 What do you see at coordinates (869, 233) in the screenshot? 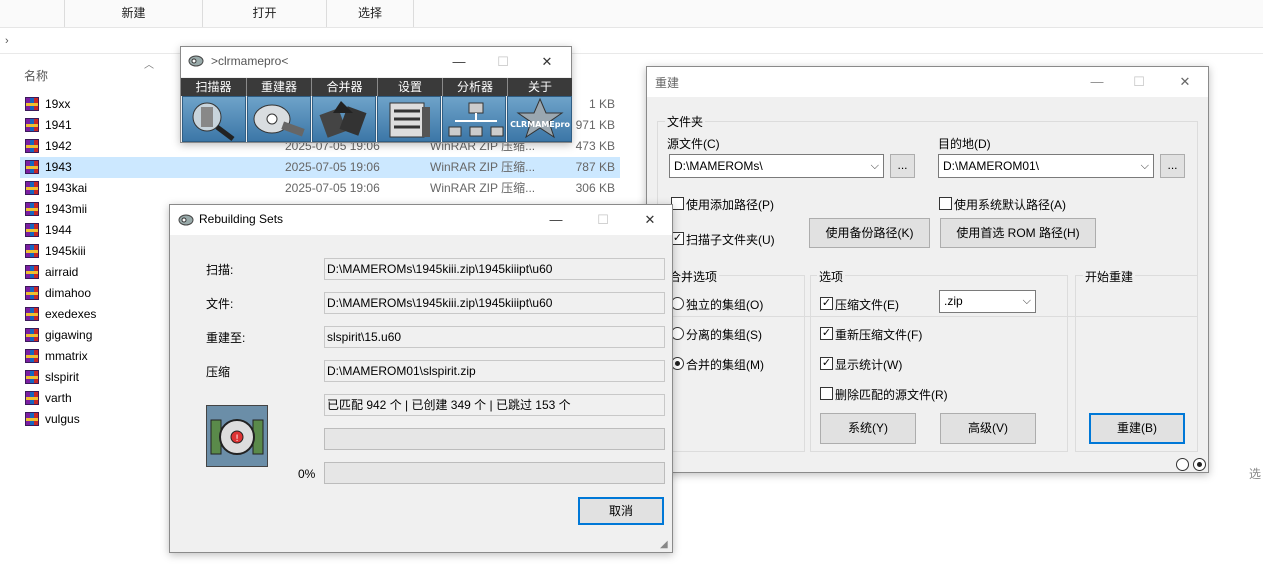
I see `use-backup-path-button: 使用备份路径(K)` at bounding box center [869, 233].